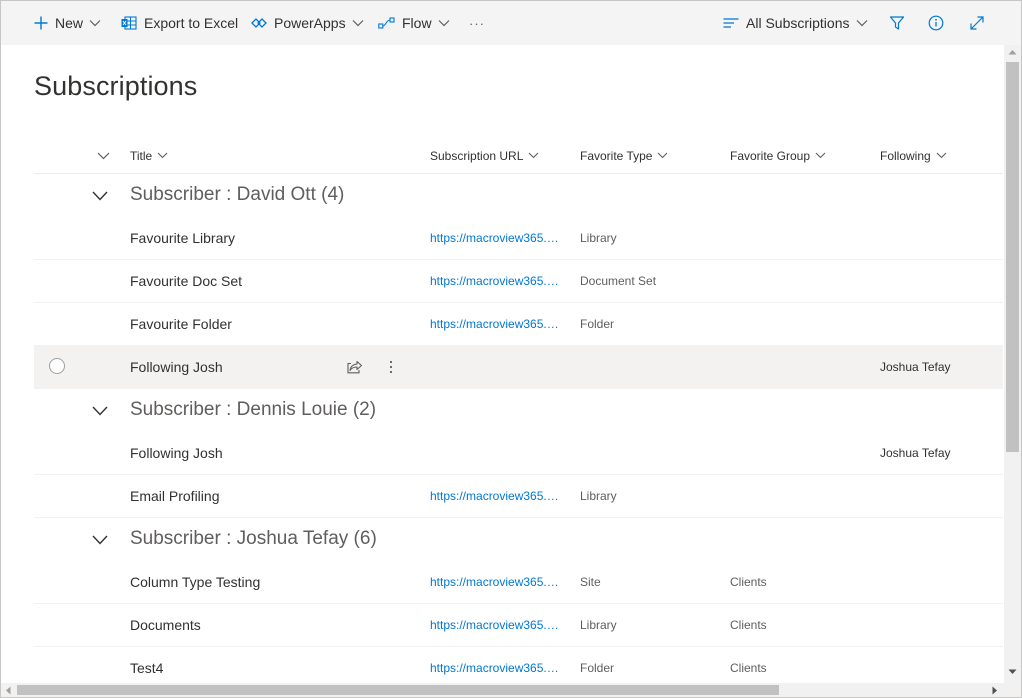 This screenshot has height=698, width=1022. I want to click on view-selector-button: All Subscriptions, so click(795, 23).